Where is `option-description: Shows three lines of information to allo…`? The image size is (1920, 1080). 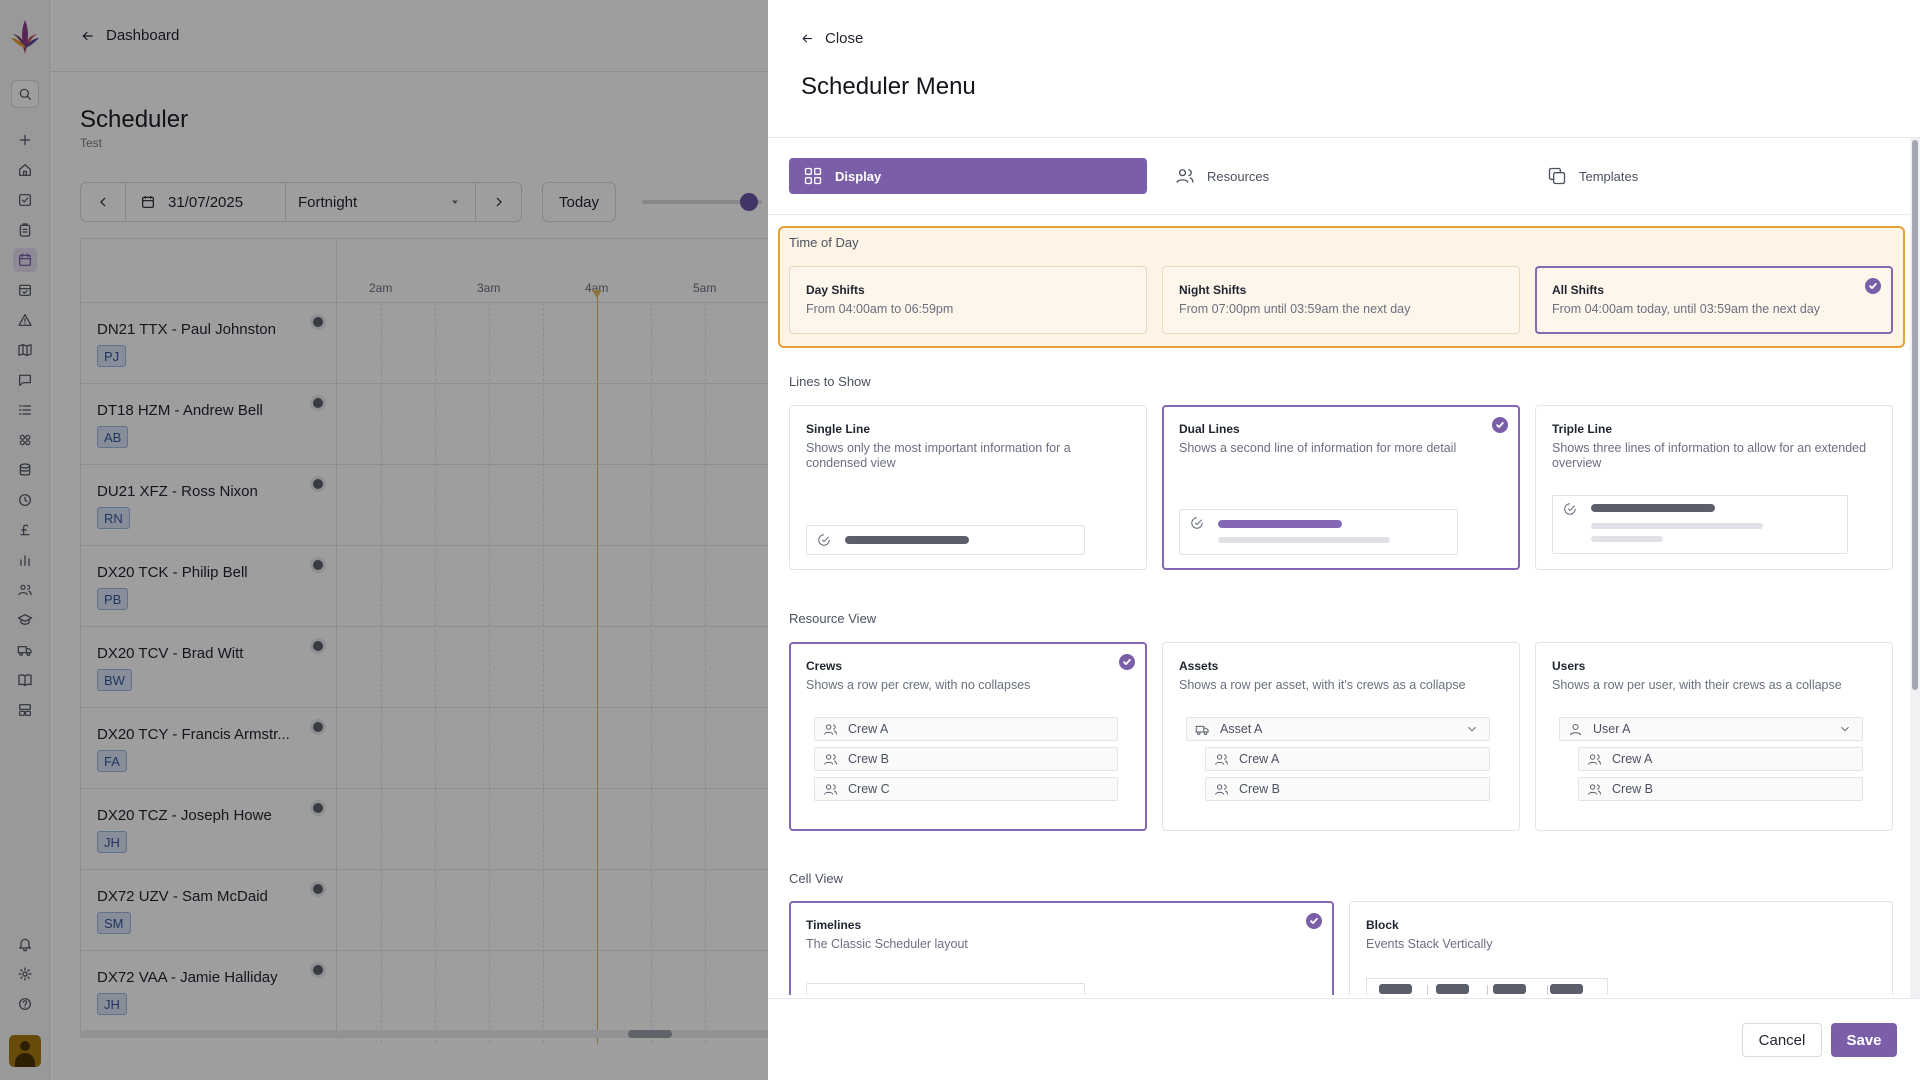
option-description: Shows three lines of information to allo… is located at coordinates (1709, 455).